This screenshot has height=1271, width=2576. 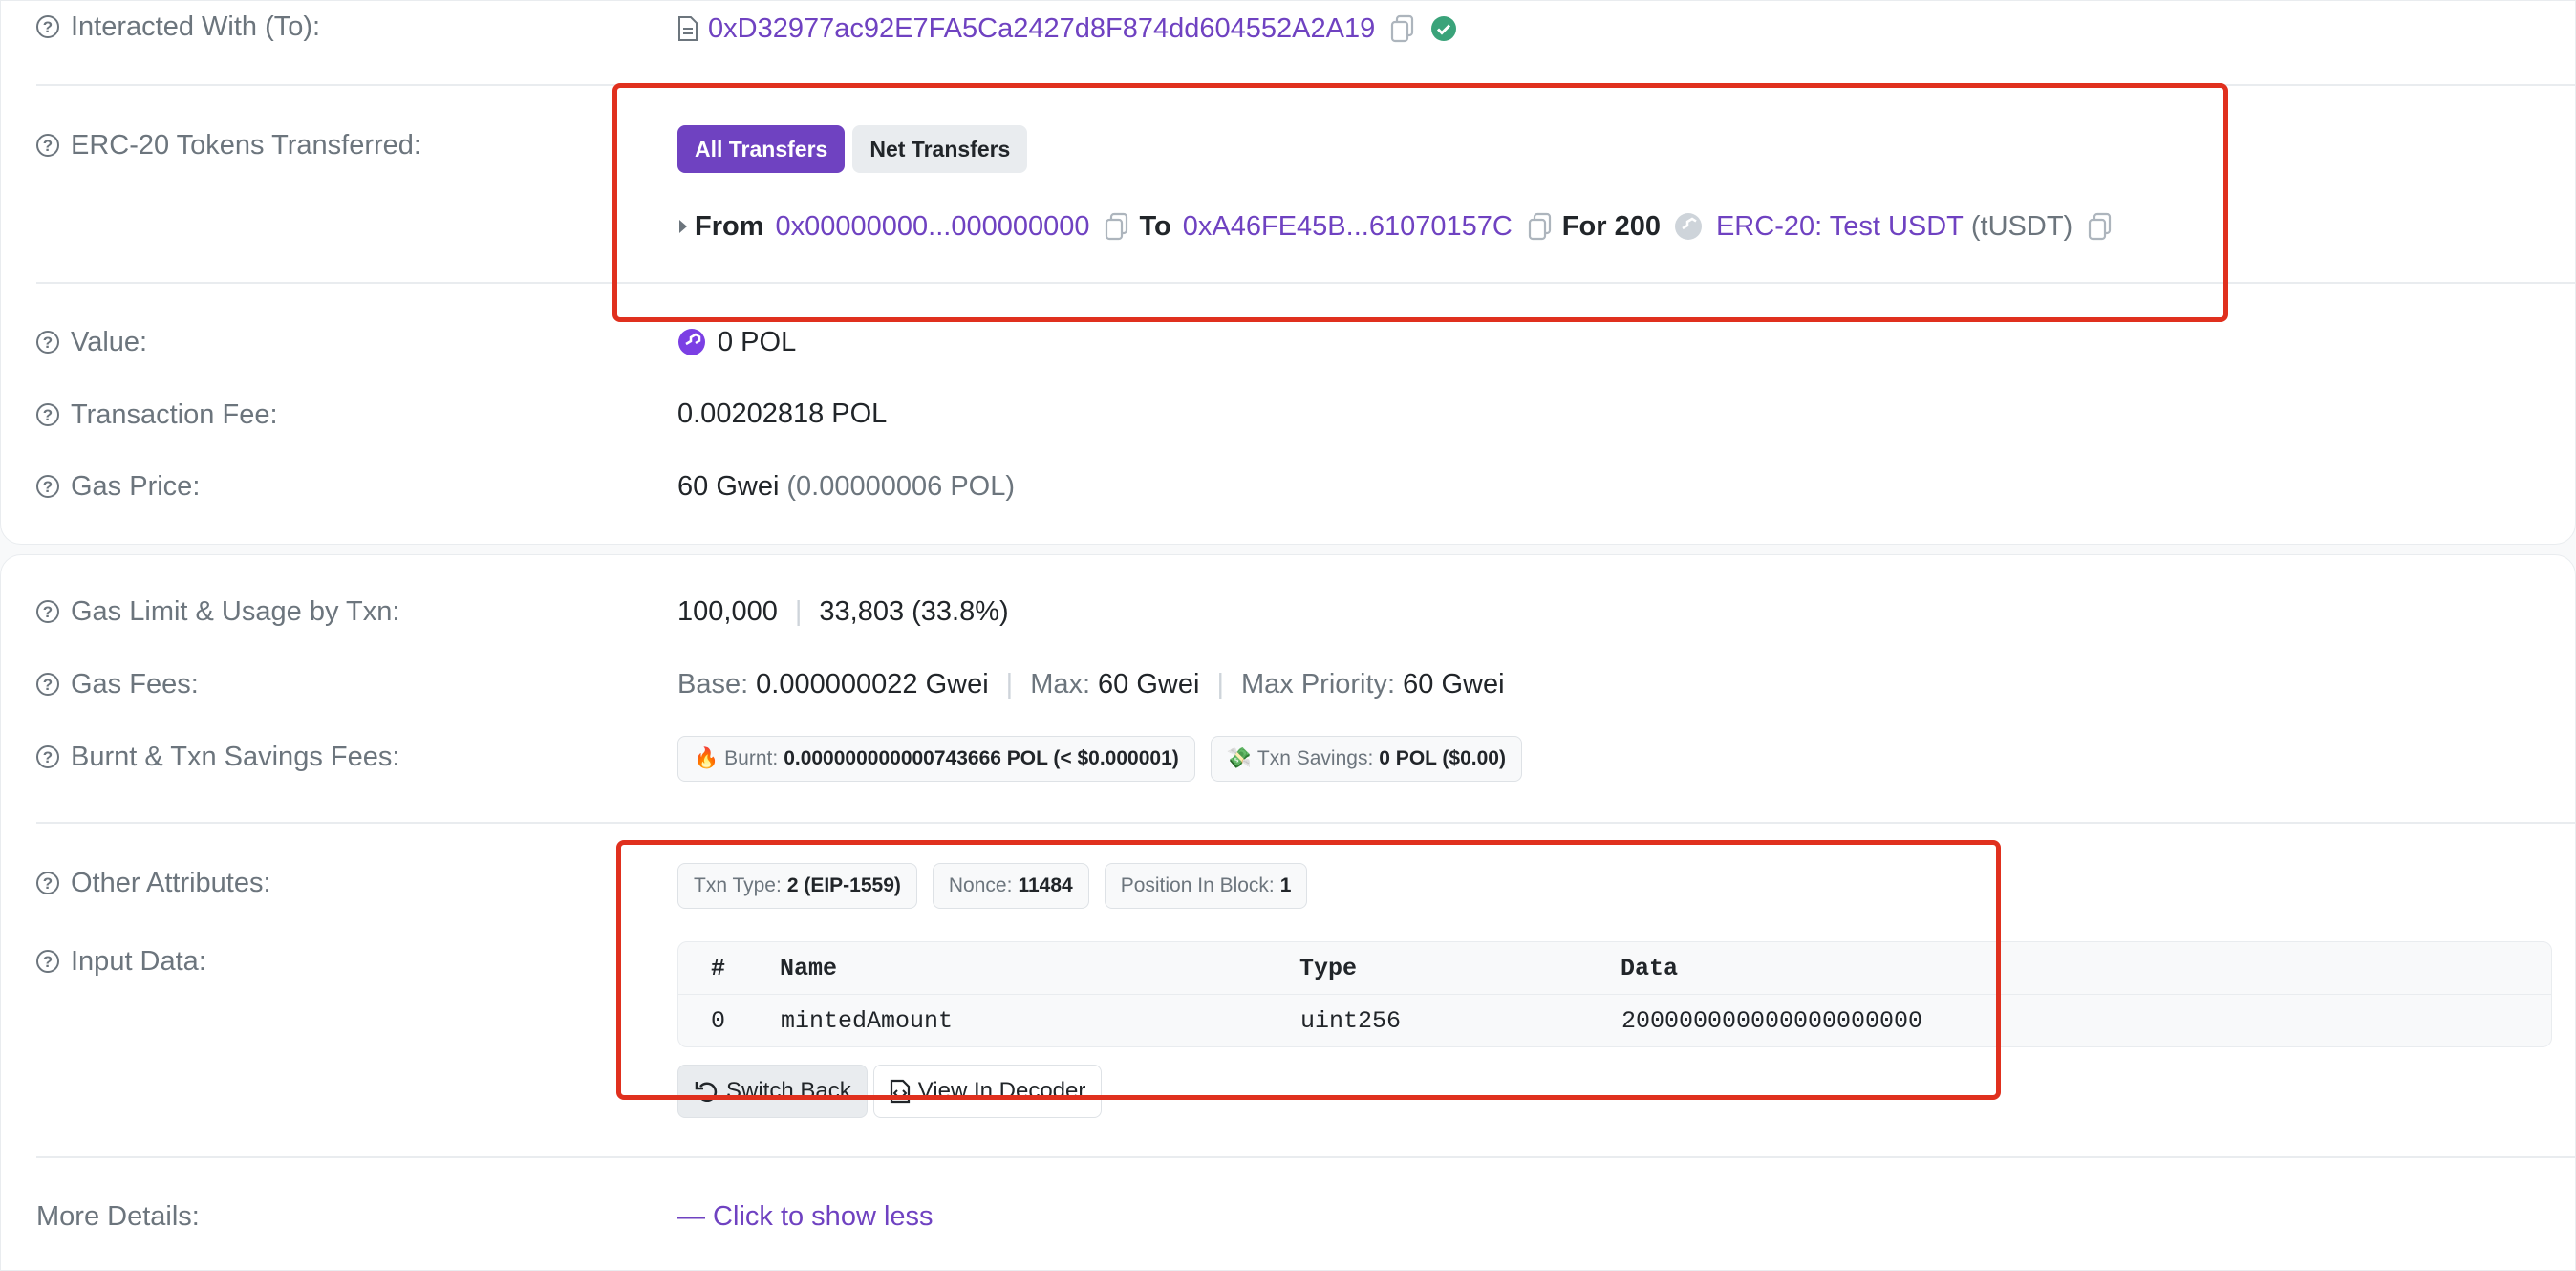 What do you see at coordinates (118, 486) in the screenshot?
I see `gas-price-label: ? Gas Price:` at bounding box center [118, 486].